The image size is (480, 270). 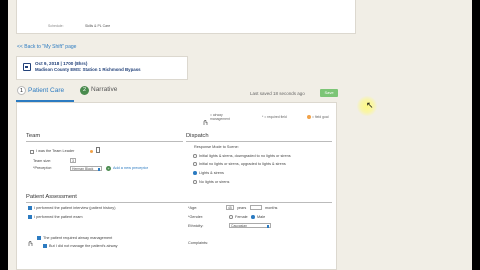 I want to click on legend-required: * = required field, so click(x=274, y=117).